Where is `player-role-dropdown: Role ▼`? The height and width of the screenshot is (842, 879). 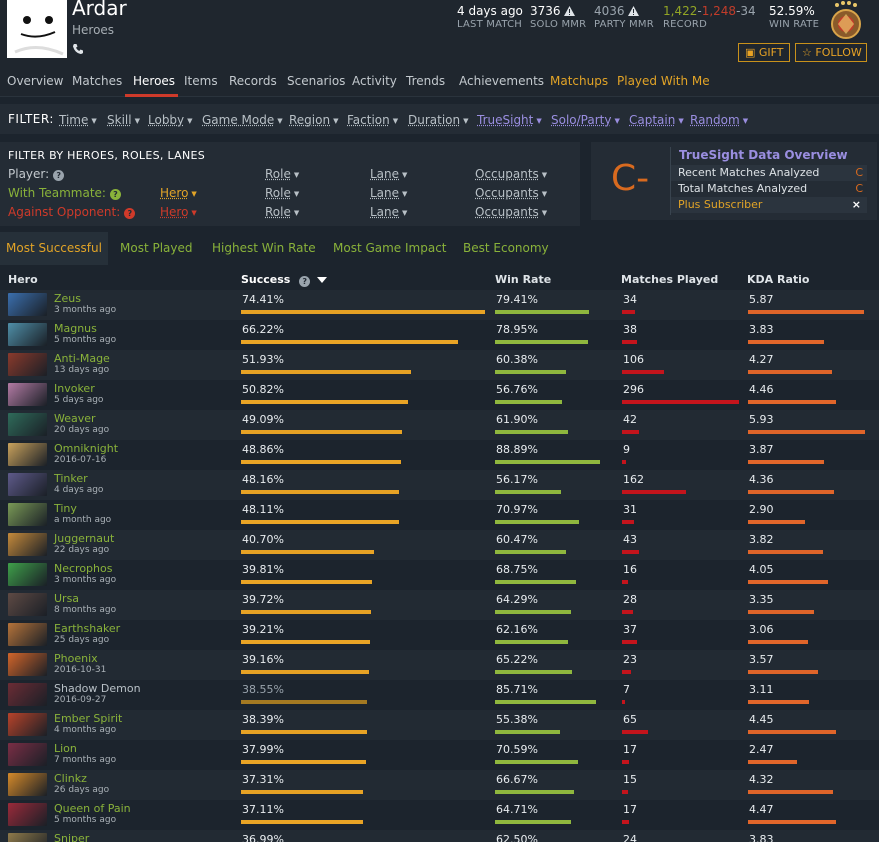 player-role-dropdown: Role ▼ is located at coordinates (282, 174).